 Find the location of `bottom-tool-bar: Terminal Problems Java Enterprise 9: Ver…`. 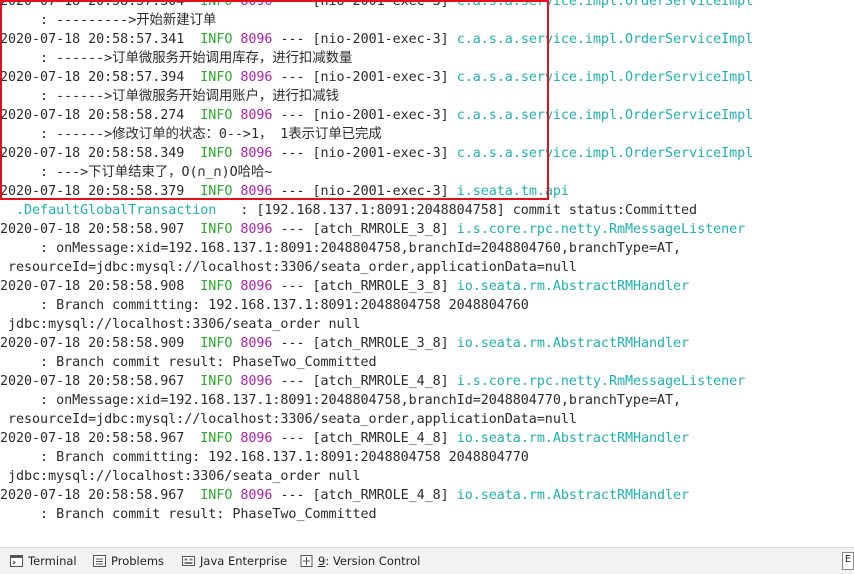

bottom-tool-bar: Terminal Problems Java Enterprise 9: Ver… is located at coordinates (427, 560).